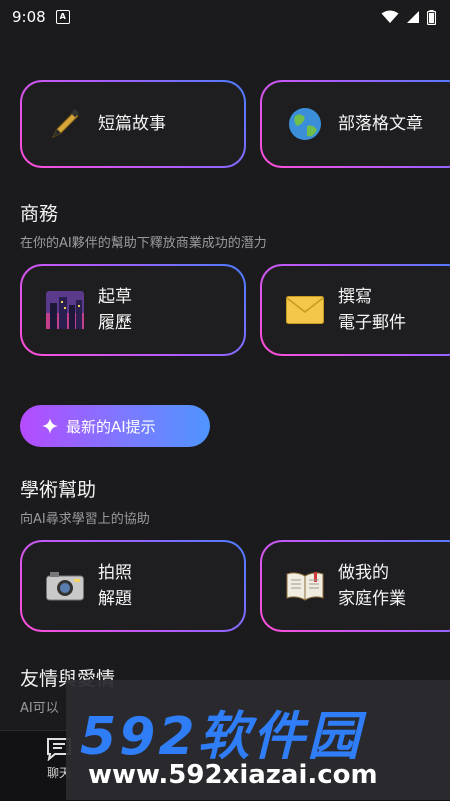 The image size is (450, 801). Describe the element at coordinates (115, 310) in the screenshot. I see `card-label: 起草 履歷` at that location.